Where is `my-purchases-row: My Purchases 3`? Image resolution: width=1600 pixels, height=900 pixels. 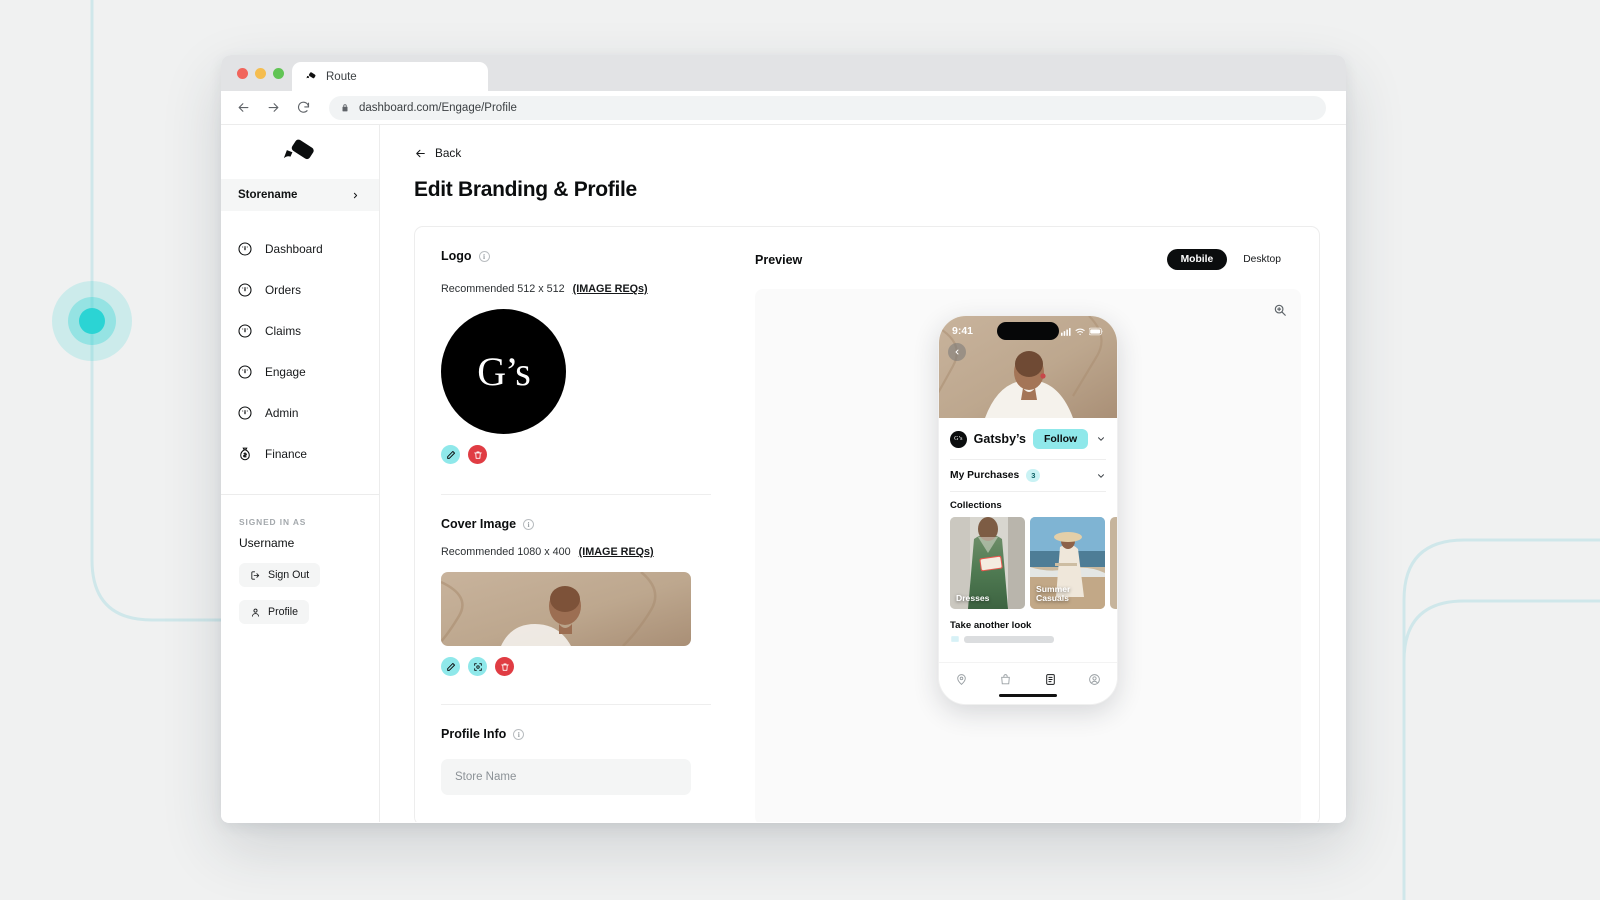 my-purchases-row: My Purchases 3 is located at coordinates (1028, 475).